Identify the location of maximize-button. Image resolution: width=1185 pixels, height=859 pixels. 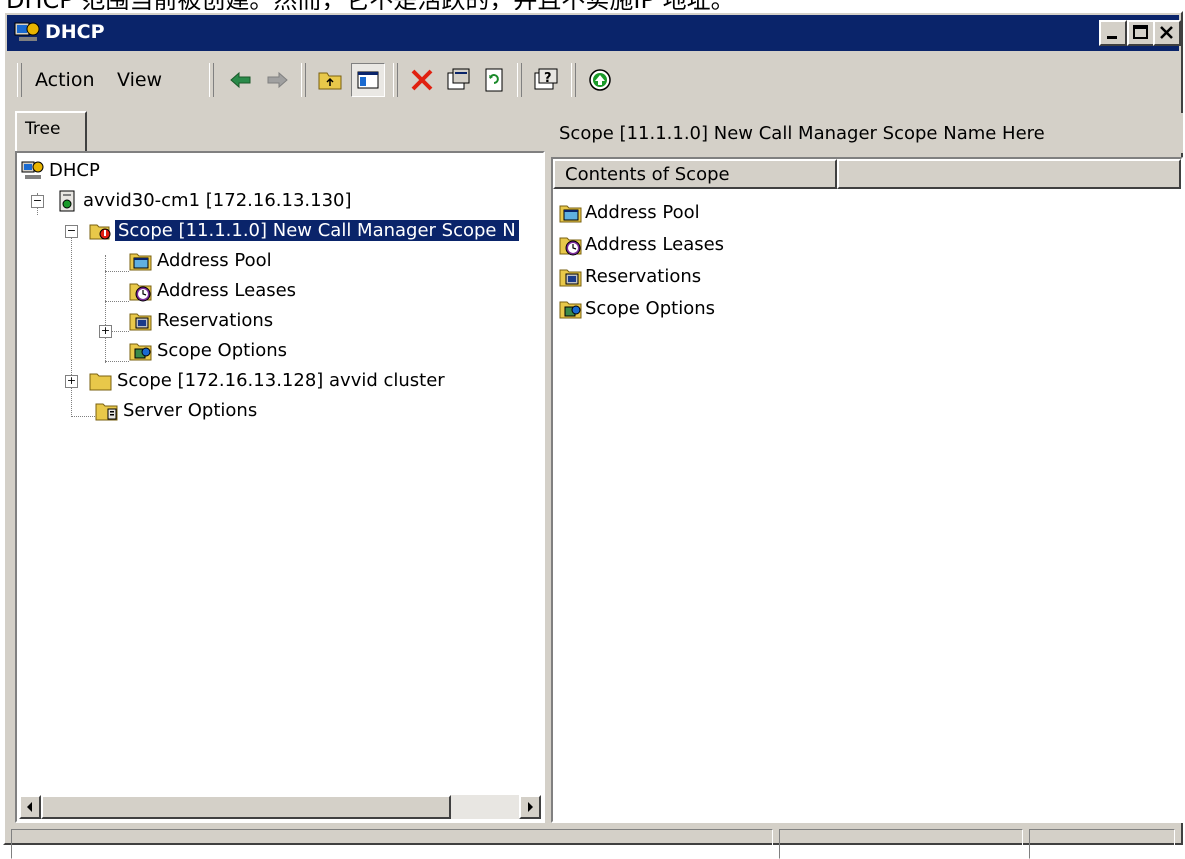
(1141, 33).